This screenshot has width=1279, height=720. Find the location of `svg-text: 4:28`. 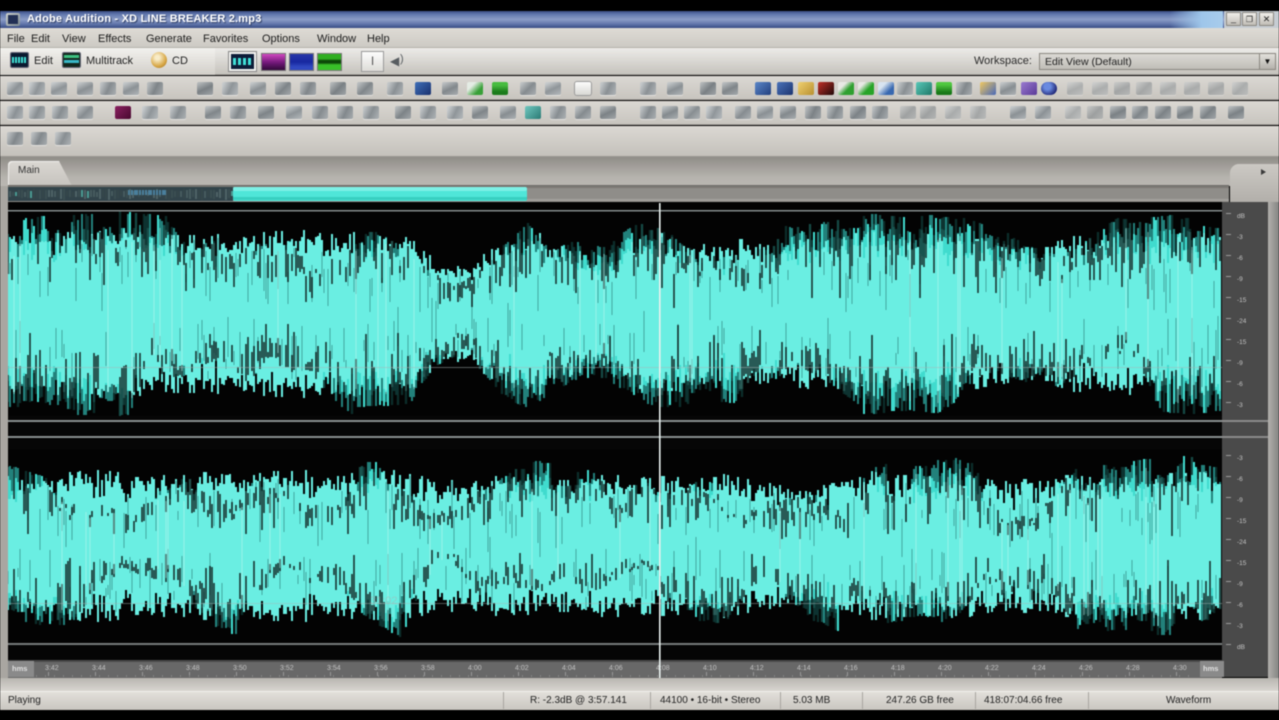

svg-text: 4:28 is located at coordinates (1133, 668).